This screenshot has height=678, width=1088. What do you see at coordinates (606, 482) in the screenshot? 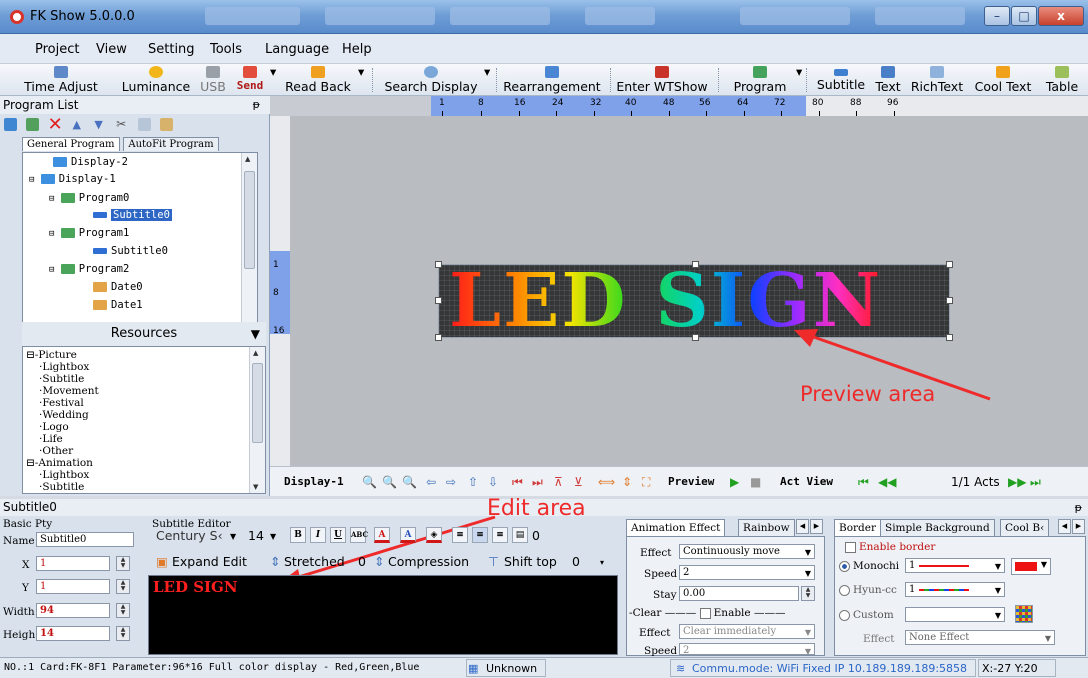
I see `fit-width-icon: ⟺` at bounding box center [606, 482].